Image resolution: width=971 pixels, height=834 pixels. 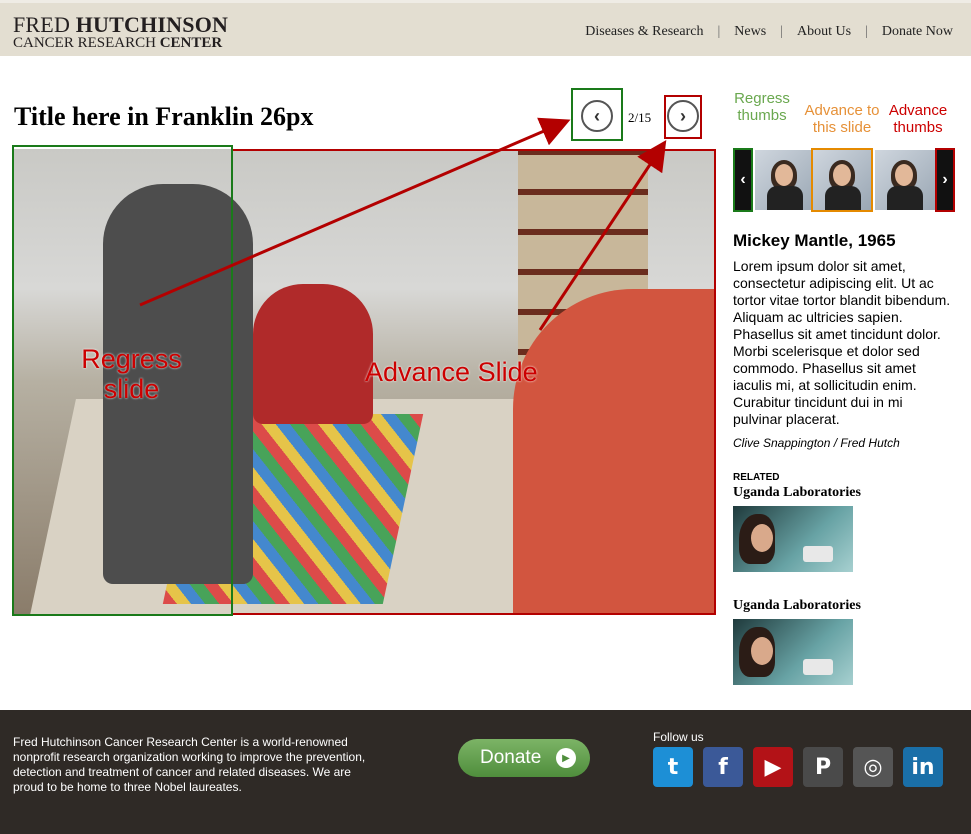 What do you see at coordinates (814, 240) in the screenshot?
I see `caption-title: Mickey Mantle, 1965` at bounding box center [814, 240].